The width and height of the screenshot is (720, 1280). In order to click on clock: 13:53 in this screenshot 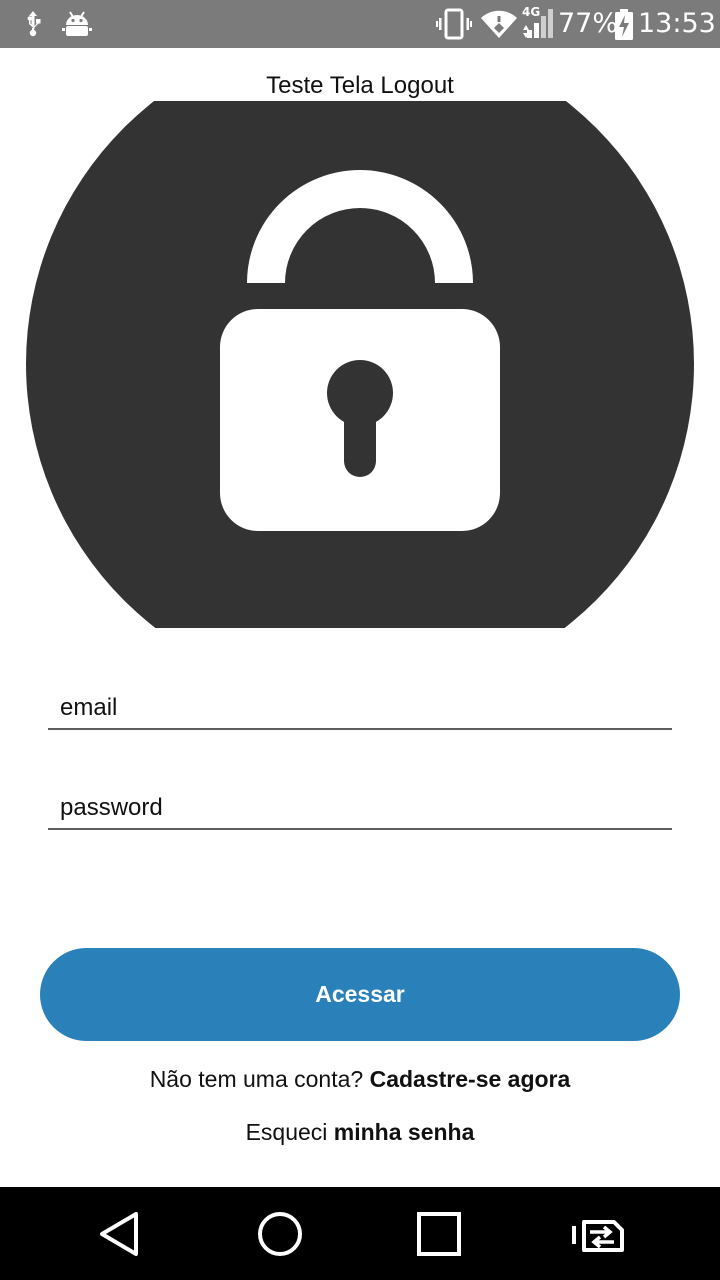, I will do `click(677, 23)`.